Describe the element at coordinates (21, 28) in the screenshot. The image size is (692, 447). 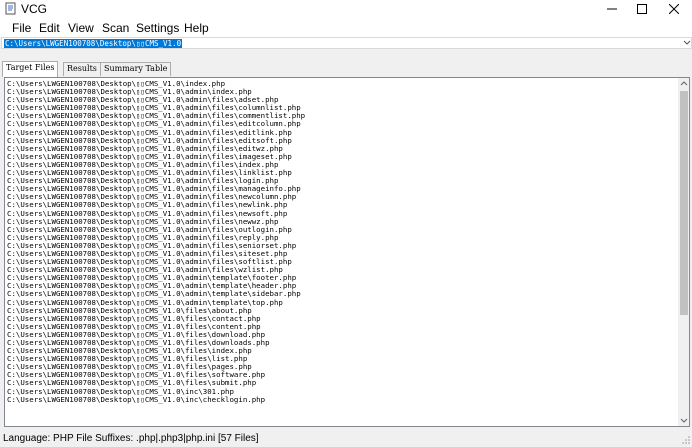
I see `menu-file: File` at that location.